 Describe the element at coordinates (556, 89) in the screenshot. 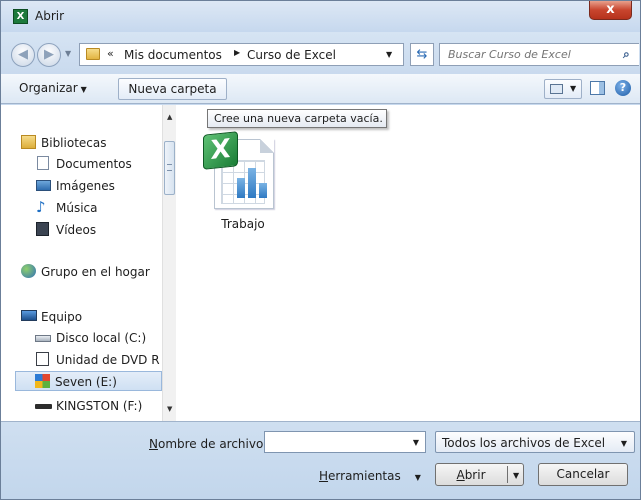

I see `view-icon` at that location.